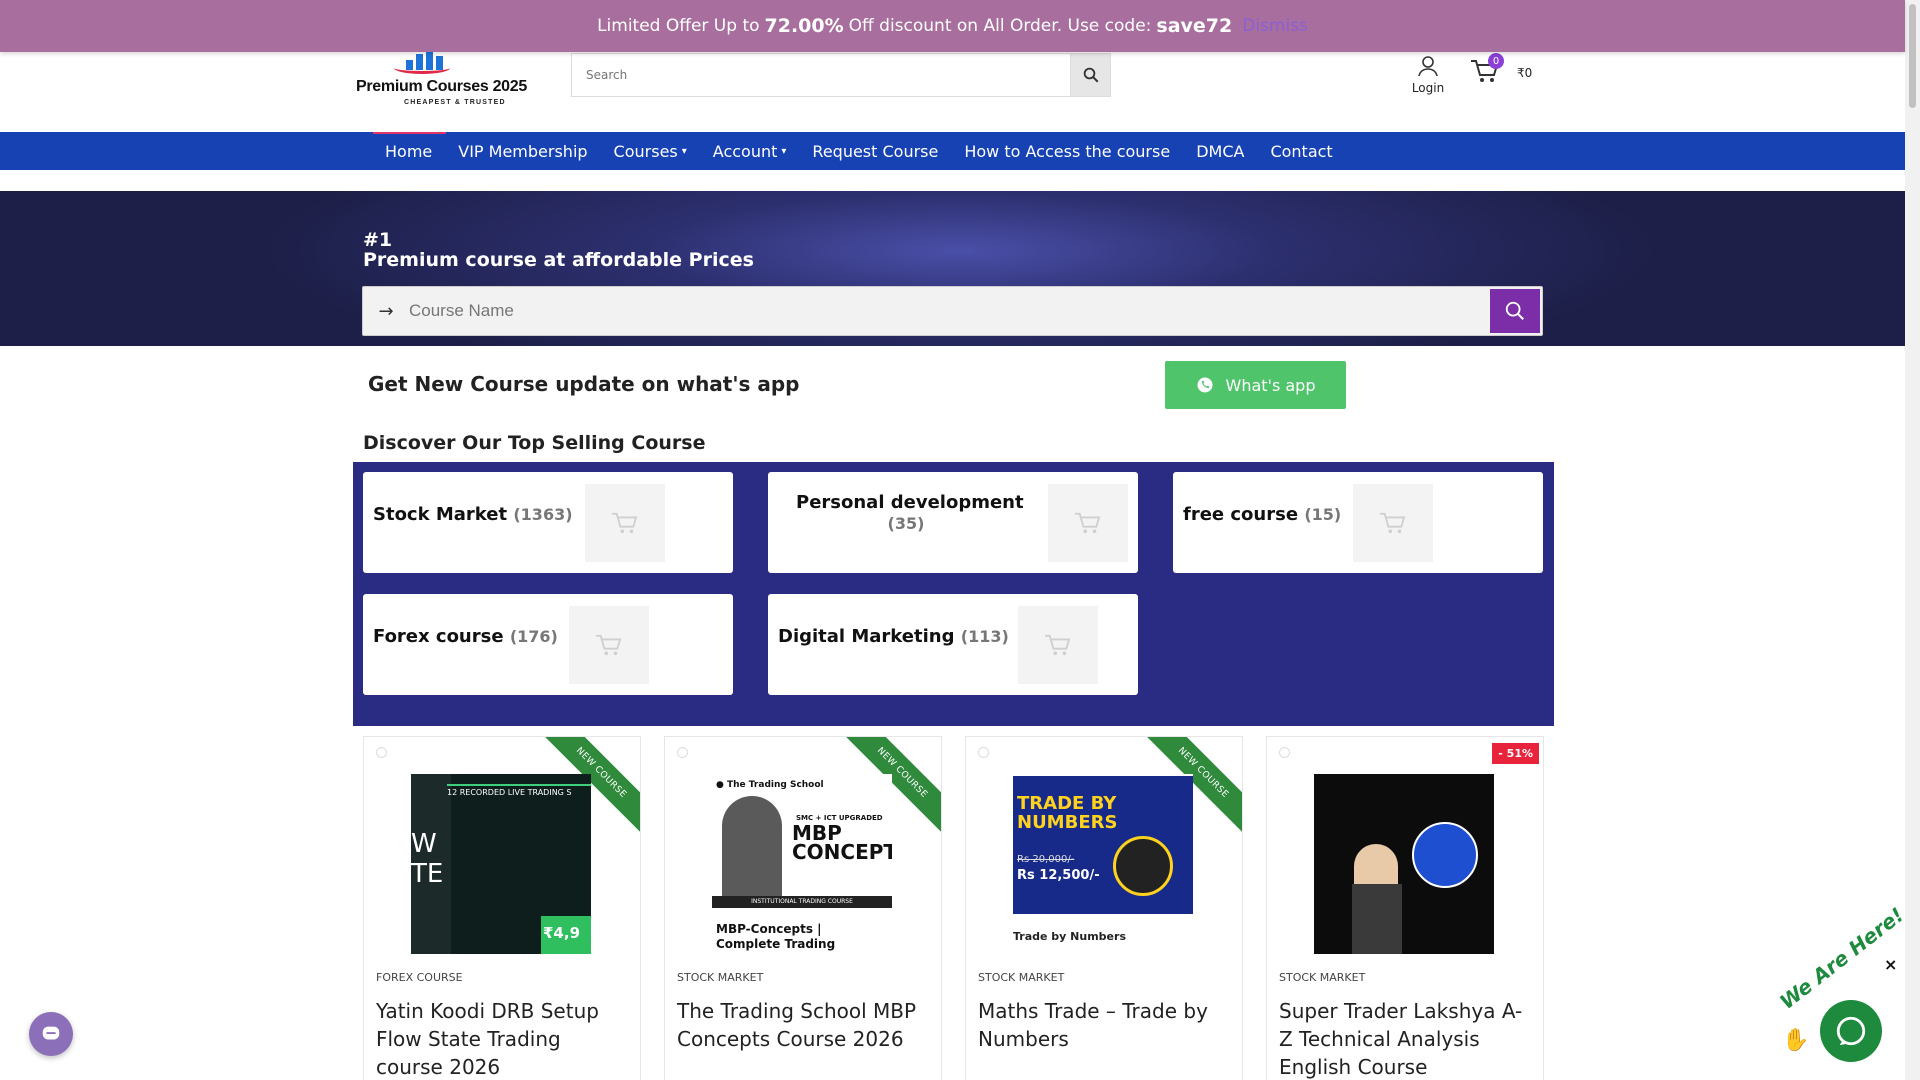 This screenshot has height=1080, width=1920. What do you see at coordinates (1275, 26) in the screenshot?
I see `dismiss-link: Dismiss` at bounding box center [1275, 26].